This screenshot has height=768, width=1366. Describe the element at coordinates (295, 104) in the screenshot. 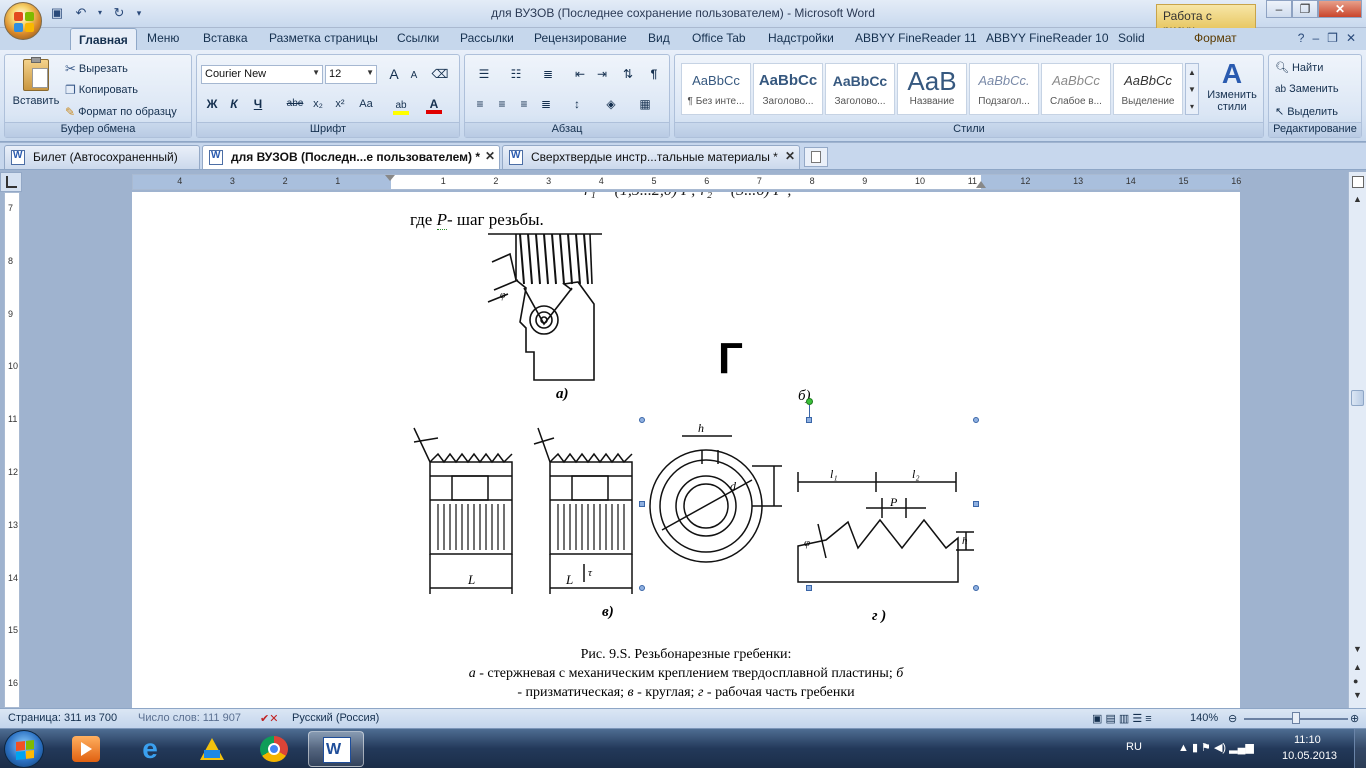

I see `strikethrough-button: abe` at that location.